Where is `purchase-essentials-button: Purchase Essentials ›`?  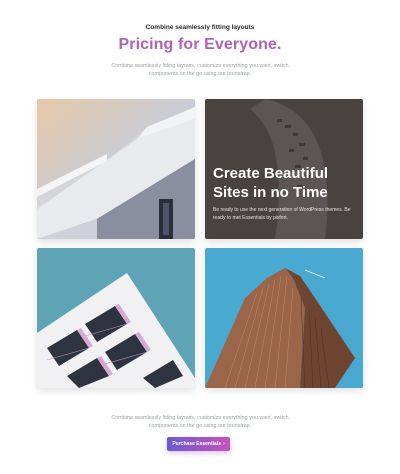 purchase-essentials-button: Purchase Essentials › is located at coordinates (198, 444).